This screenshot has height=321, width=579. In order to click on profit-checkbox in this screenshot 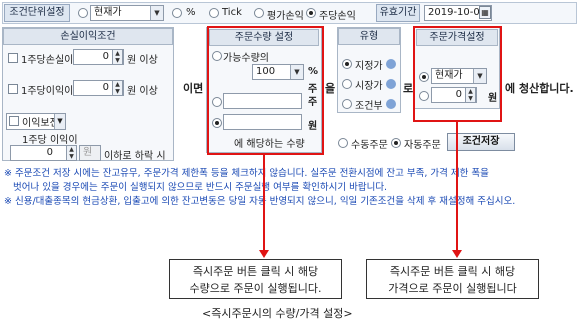, I will do `click(13, 89)`.